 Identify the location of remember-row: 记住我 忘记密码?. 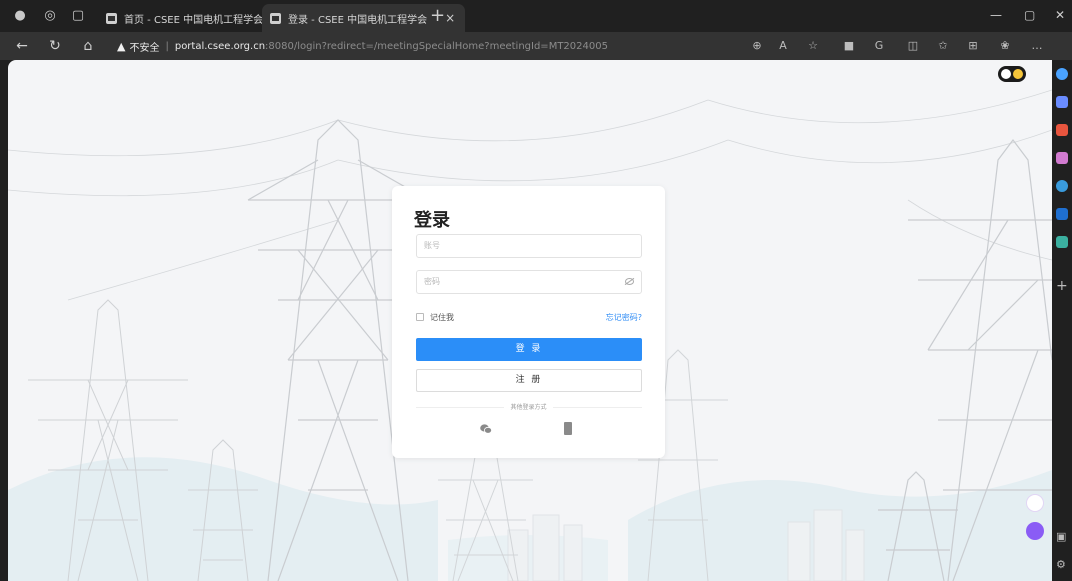
(529, 318).